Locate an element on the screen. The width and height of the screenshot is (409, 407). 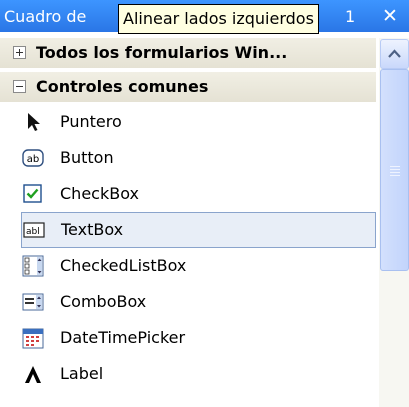
toolbox-item-label: Label is located at coordinates (188, 374).